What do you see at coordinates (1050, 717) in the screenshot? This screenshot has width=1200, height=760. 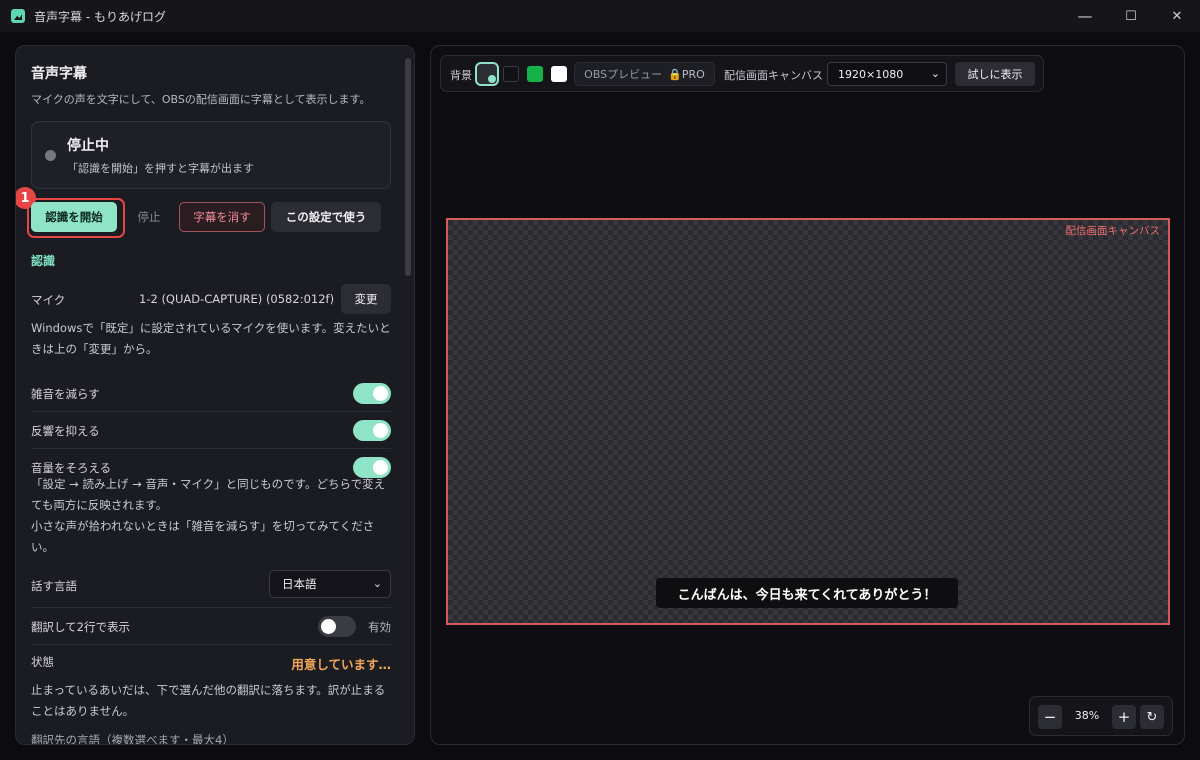 I see `zoom-out-button: −` at bounding box center [1050, 717].